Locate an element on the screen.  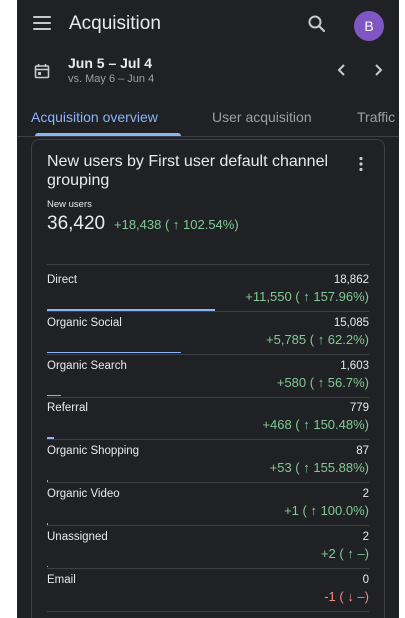
tab-traffic: Traffic is located at coordinates (376, 117).